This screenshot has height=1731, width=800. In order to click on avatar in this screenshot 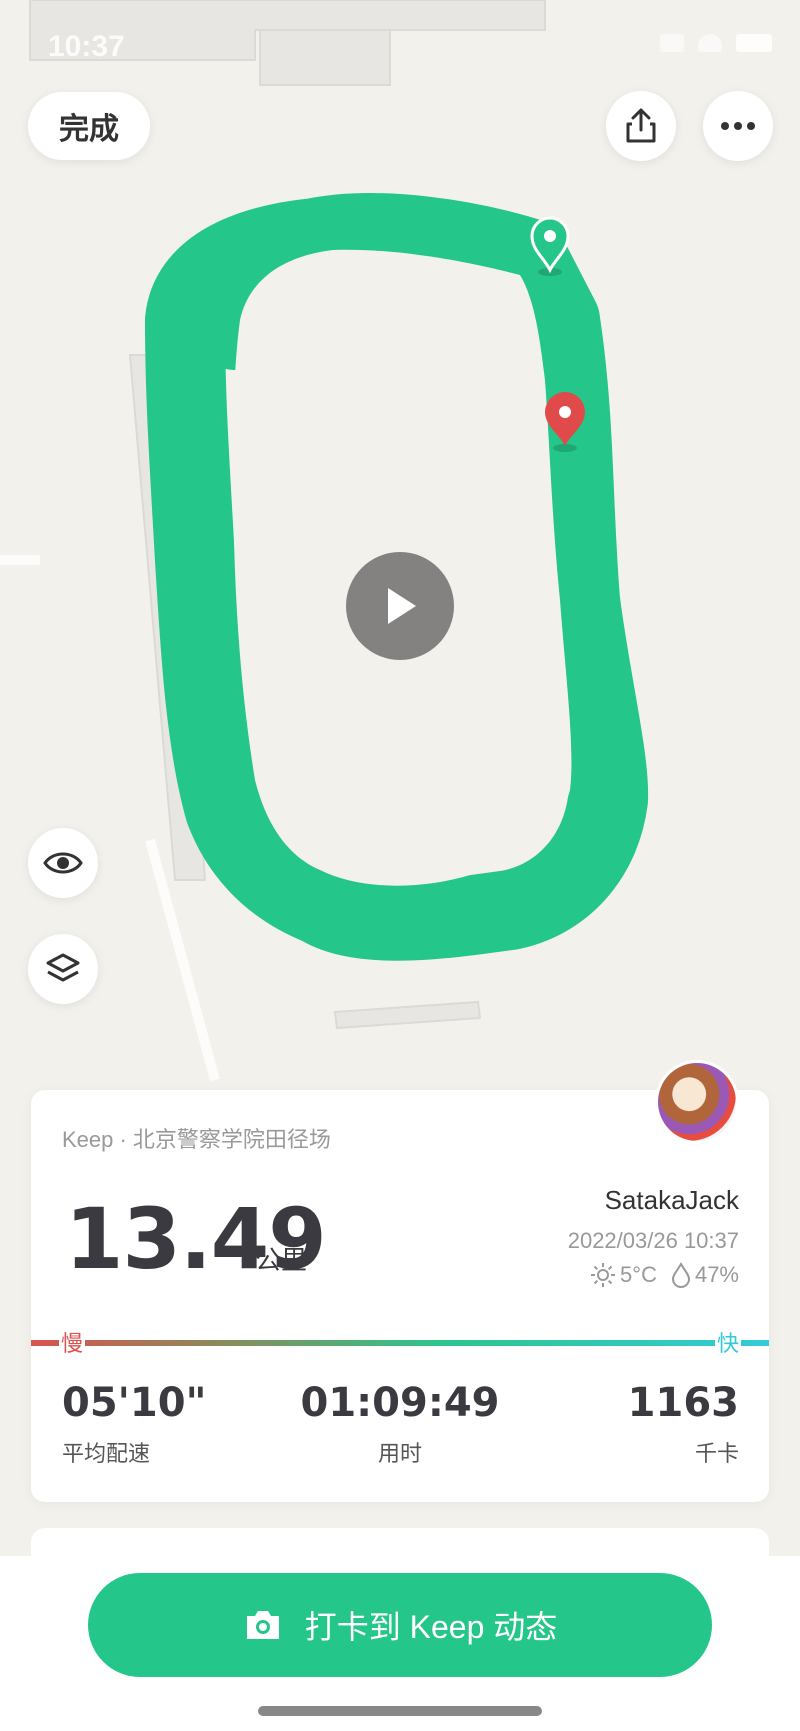, I will do `click(697, 1102)`.